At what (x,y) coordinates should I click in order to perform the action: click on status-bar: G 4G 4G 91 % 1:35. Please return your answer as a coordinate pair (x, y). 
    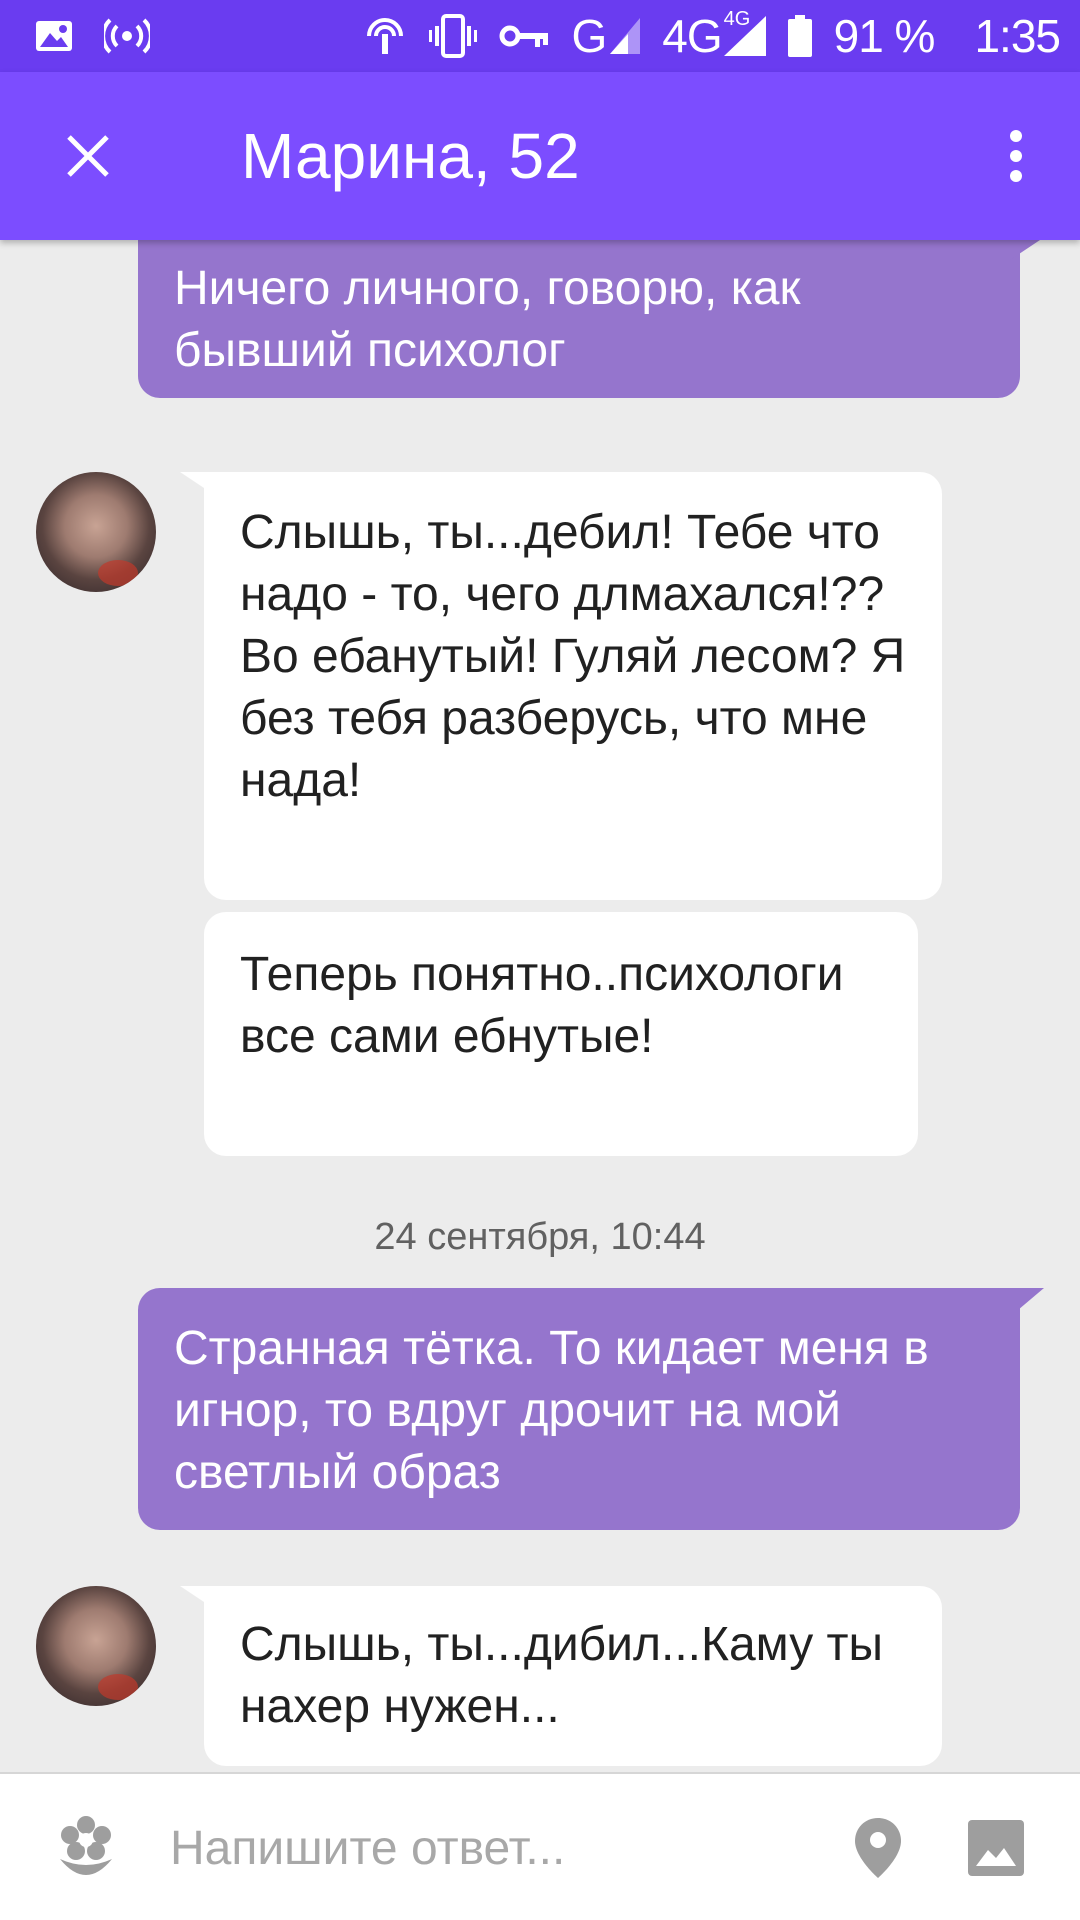
    Looking at the image, I should click on (540, 36).